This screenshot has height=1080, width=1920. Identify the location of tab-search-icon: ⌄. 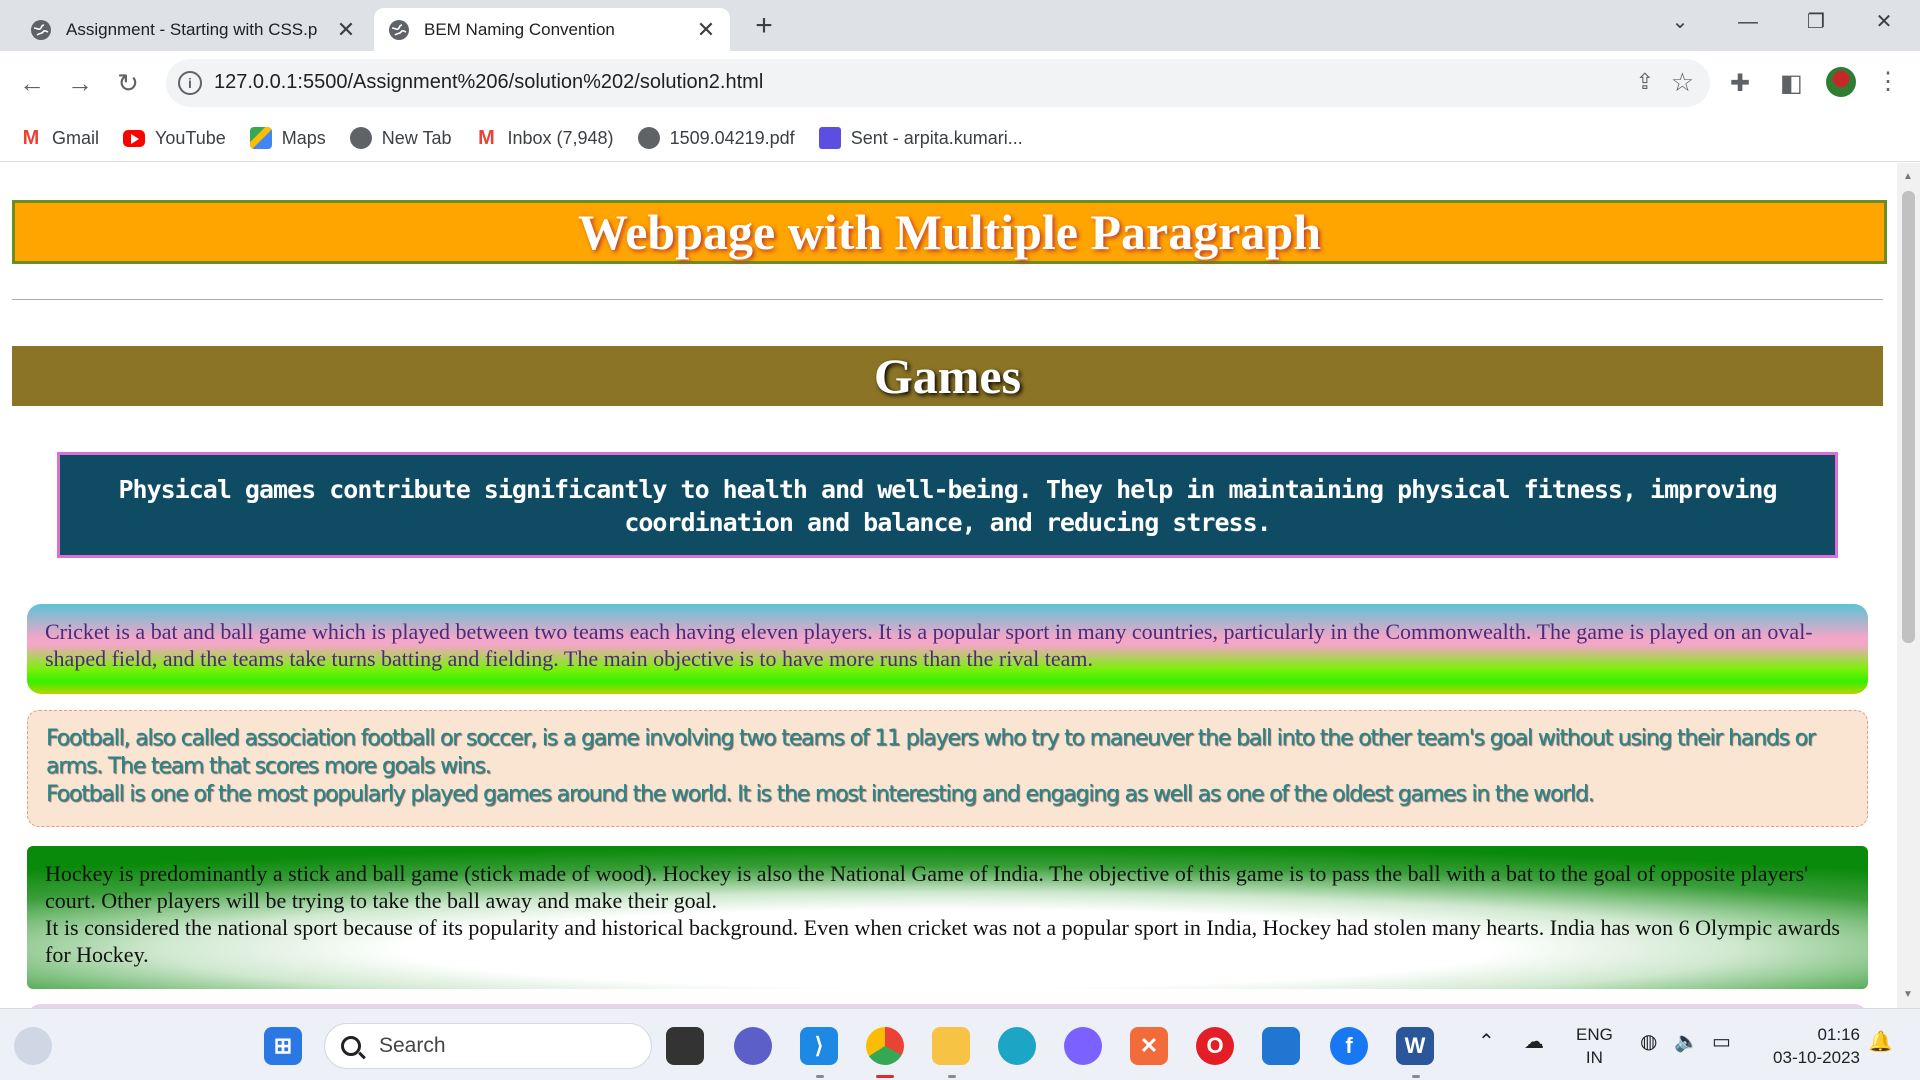
(1680, 22).